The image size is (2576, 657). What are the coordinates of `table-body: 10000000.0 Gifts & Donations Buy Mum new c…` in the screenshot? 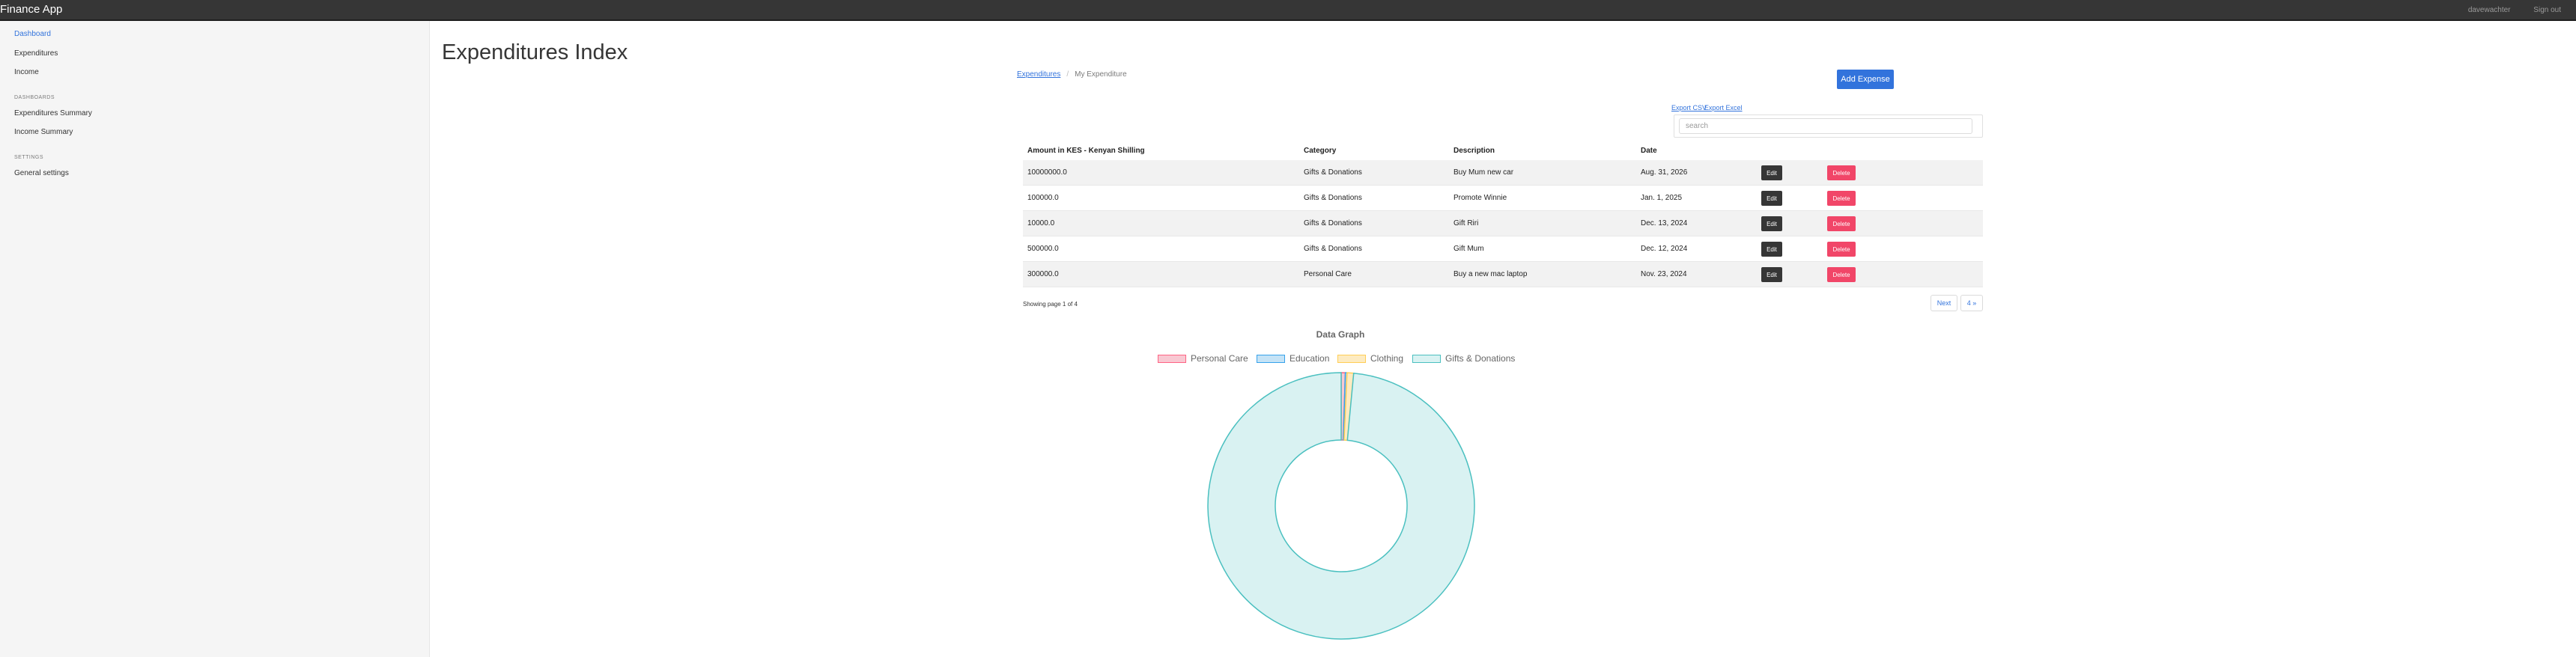 It's located at (1503, 223).